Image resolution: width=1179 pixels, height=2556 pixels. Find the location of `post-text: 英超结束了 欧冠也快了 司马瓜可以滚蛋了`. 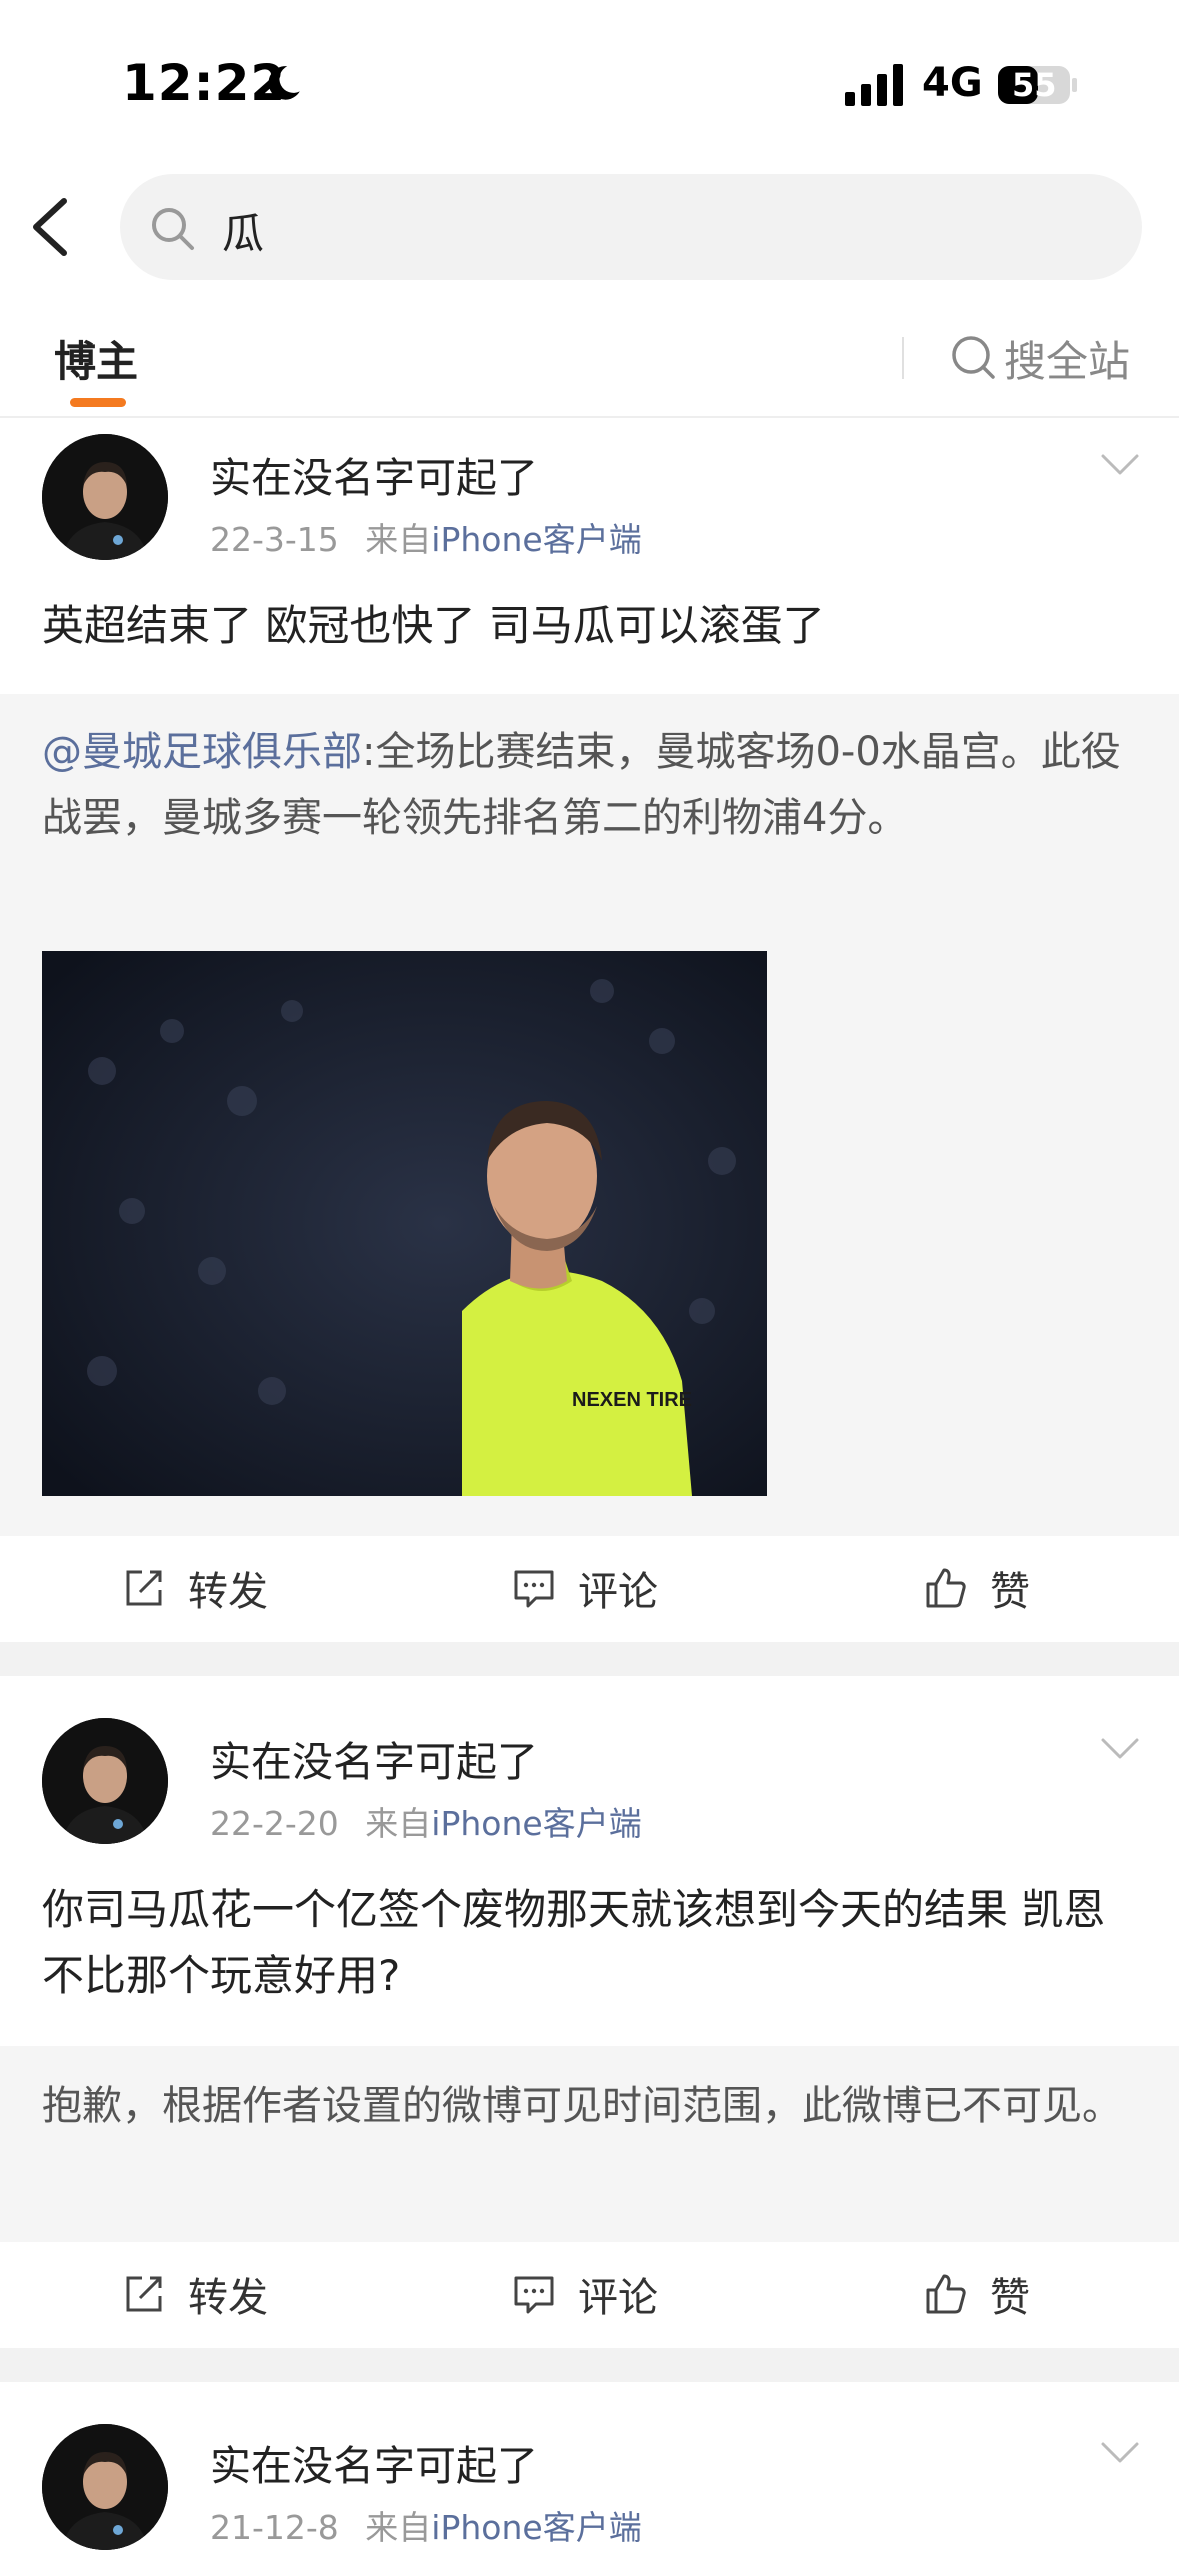

post-text: 英超结束了 欧冠也快了 司马瓜可以滚蛋了 is located at coordinates (433, 625).